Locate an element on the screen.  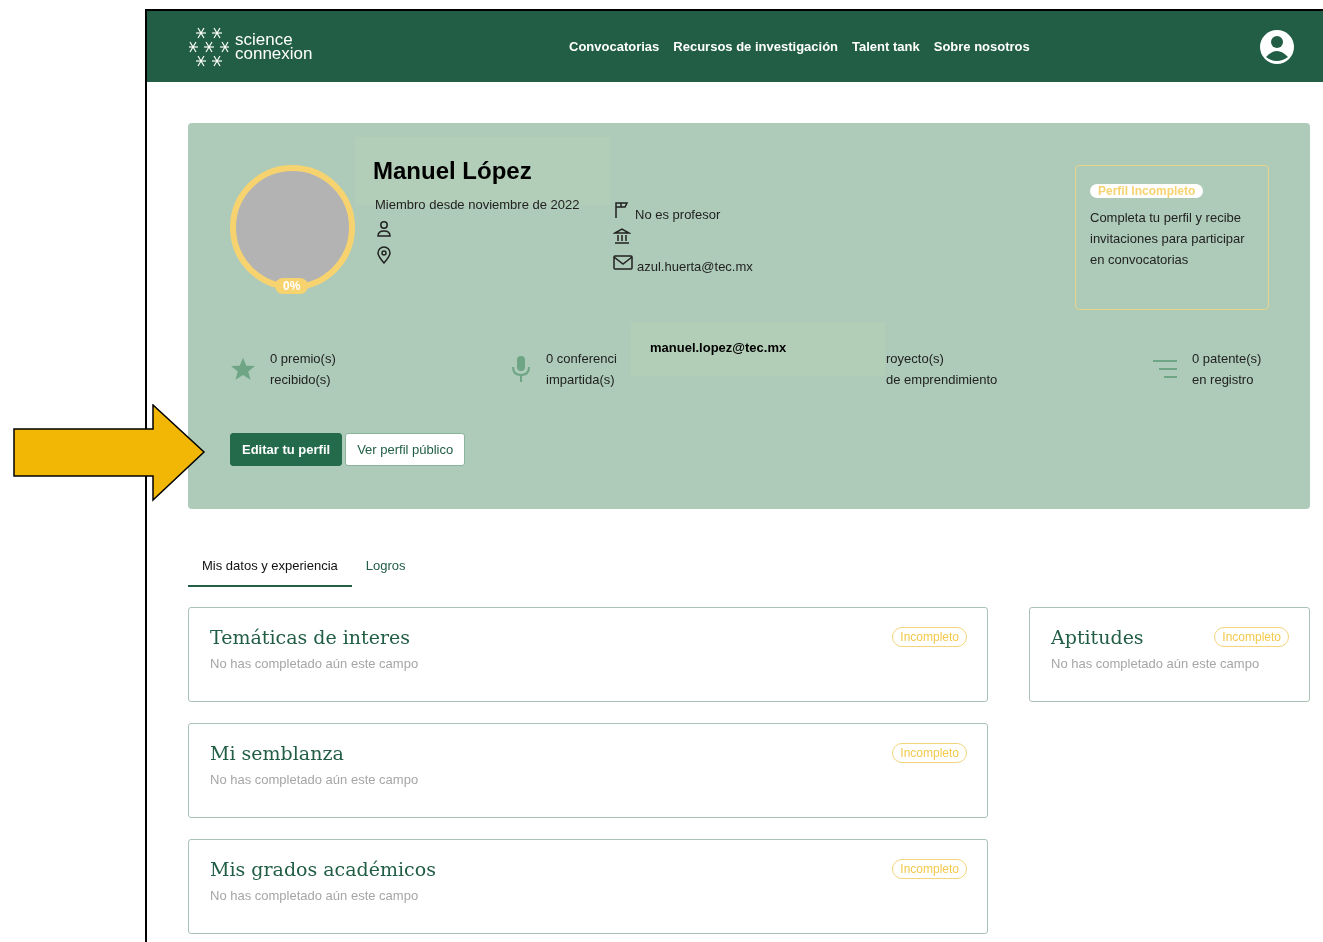
account-icon is located at coordinates (1277, 46).